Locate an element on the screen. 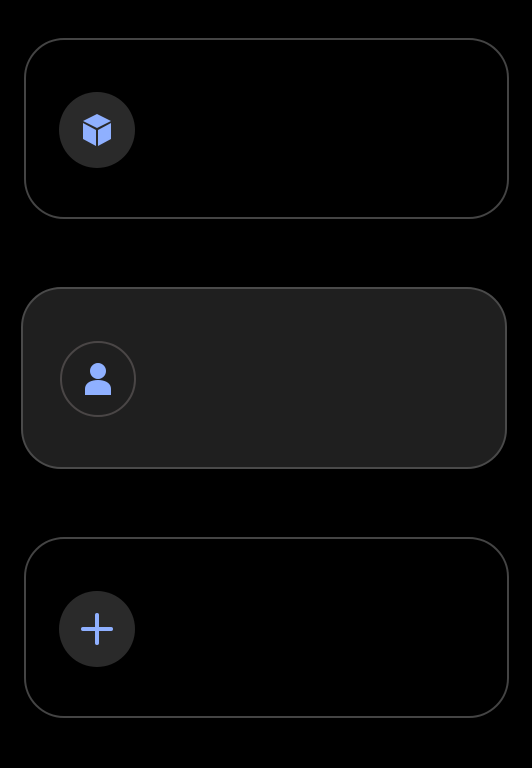  cube-icon is located at coordinates (97, 130).